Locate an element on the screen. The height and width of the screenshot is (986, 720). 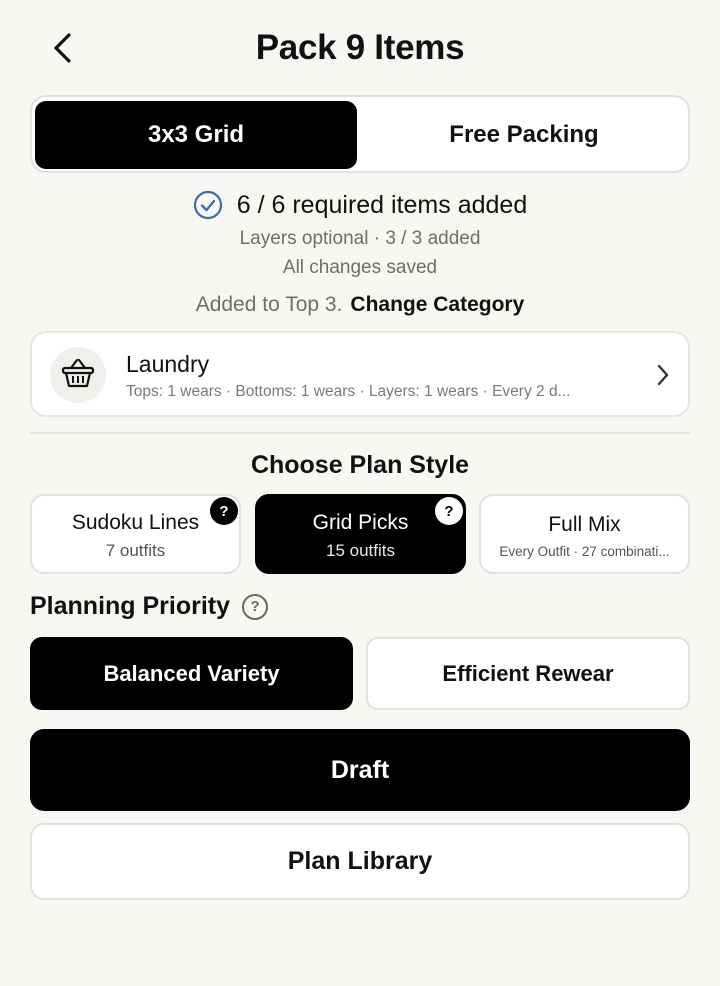
plan-option-name: Grid Picks is located at coordinates (360, 522).